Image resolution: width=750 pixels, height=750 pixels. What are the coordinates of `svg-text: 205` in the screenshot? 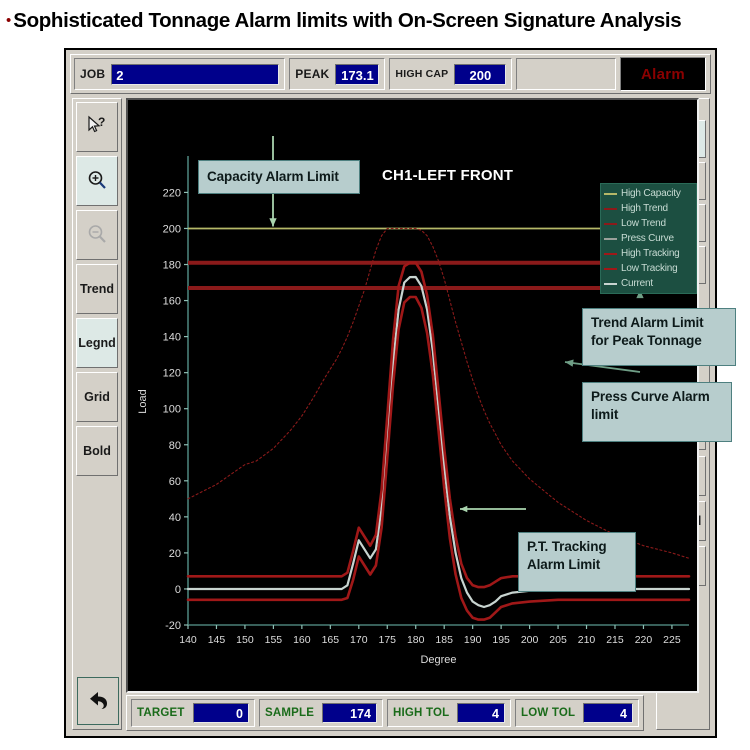 It's located at (558, 640).